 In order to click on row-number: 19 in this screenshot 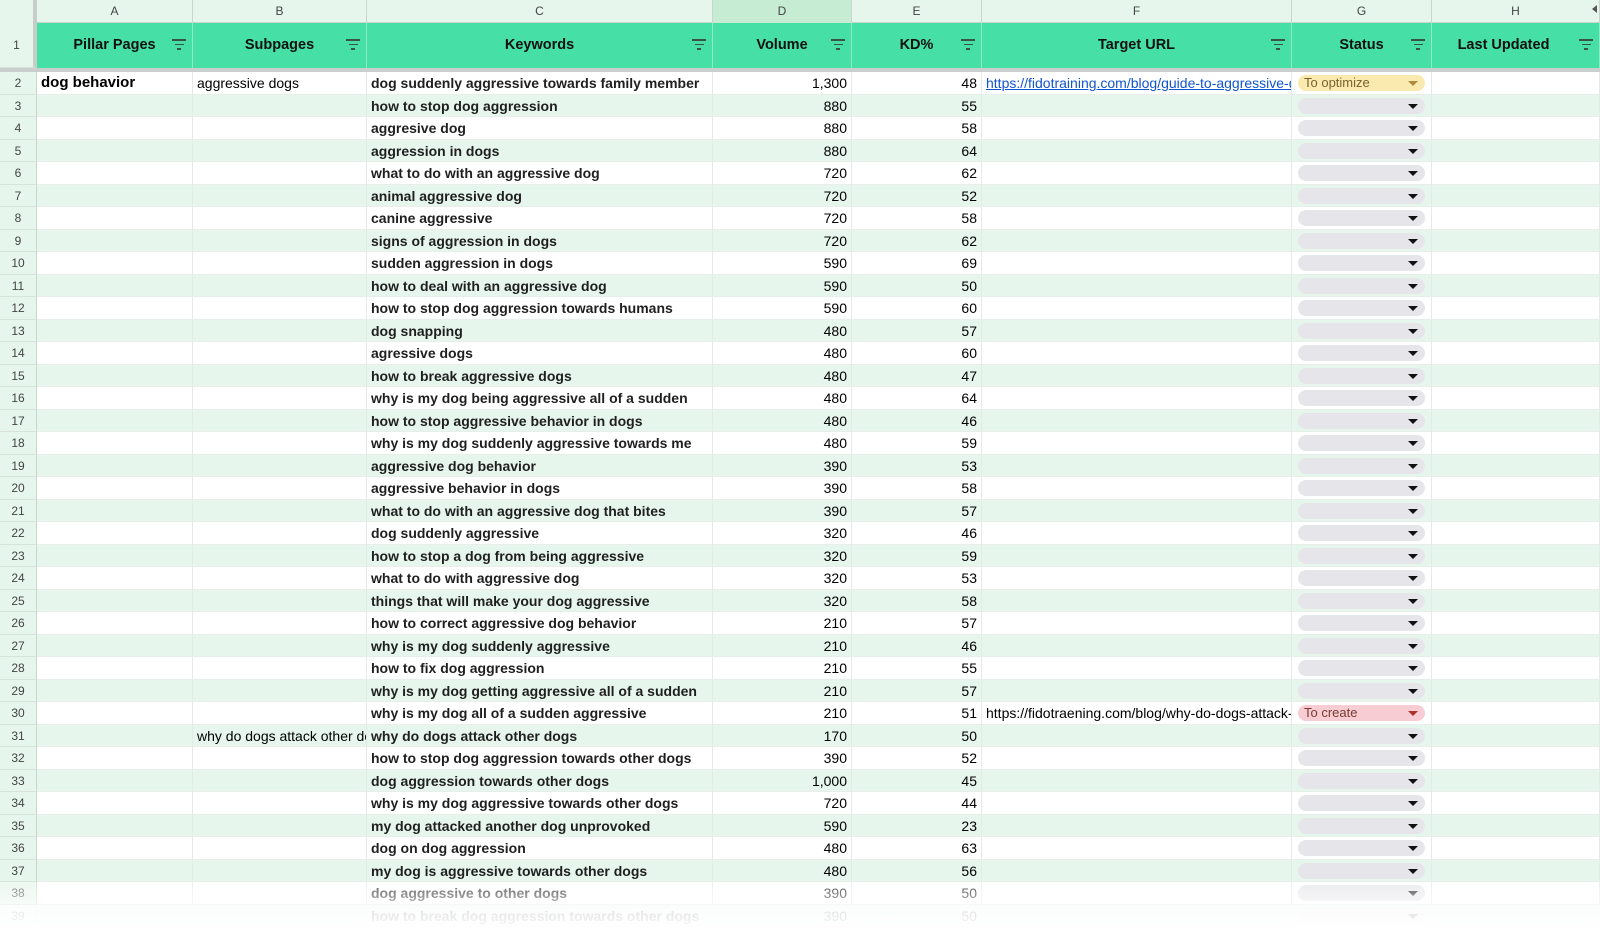, I will do `click(18, 465)`.